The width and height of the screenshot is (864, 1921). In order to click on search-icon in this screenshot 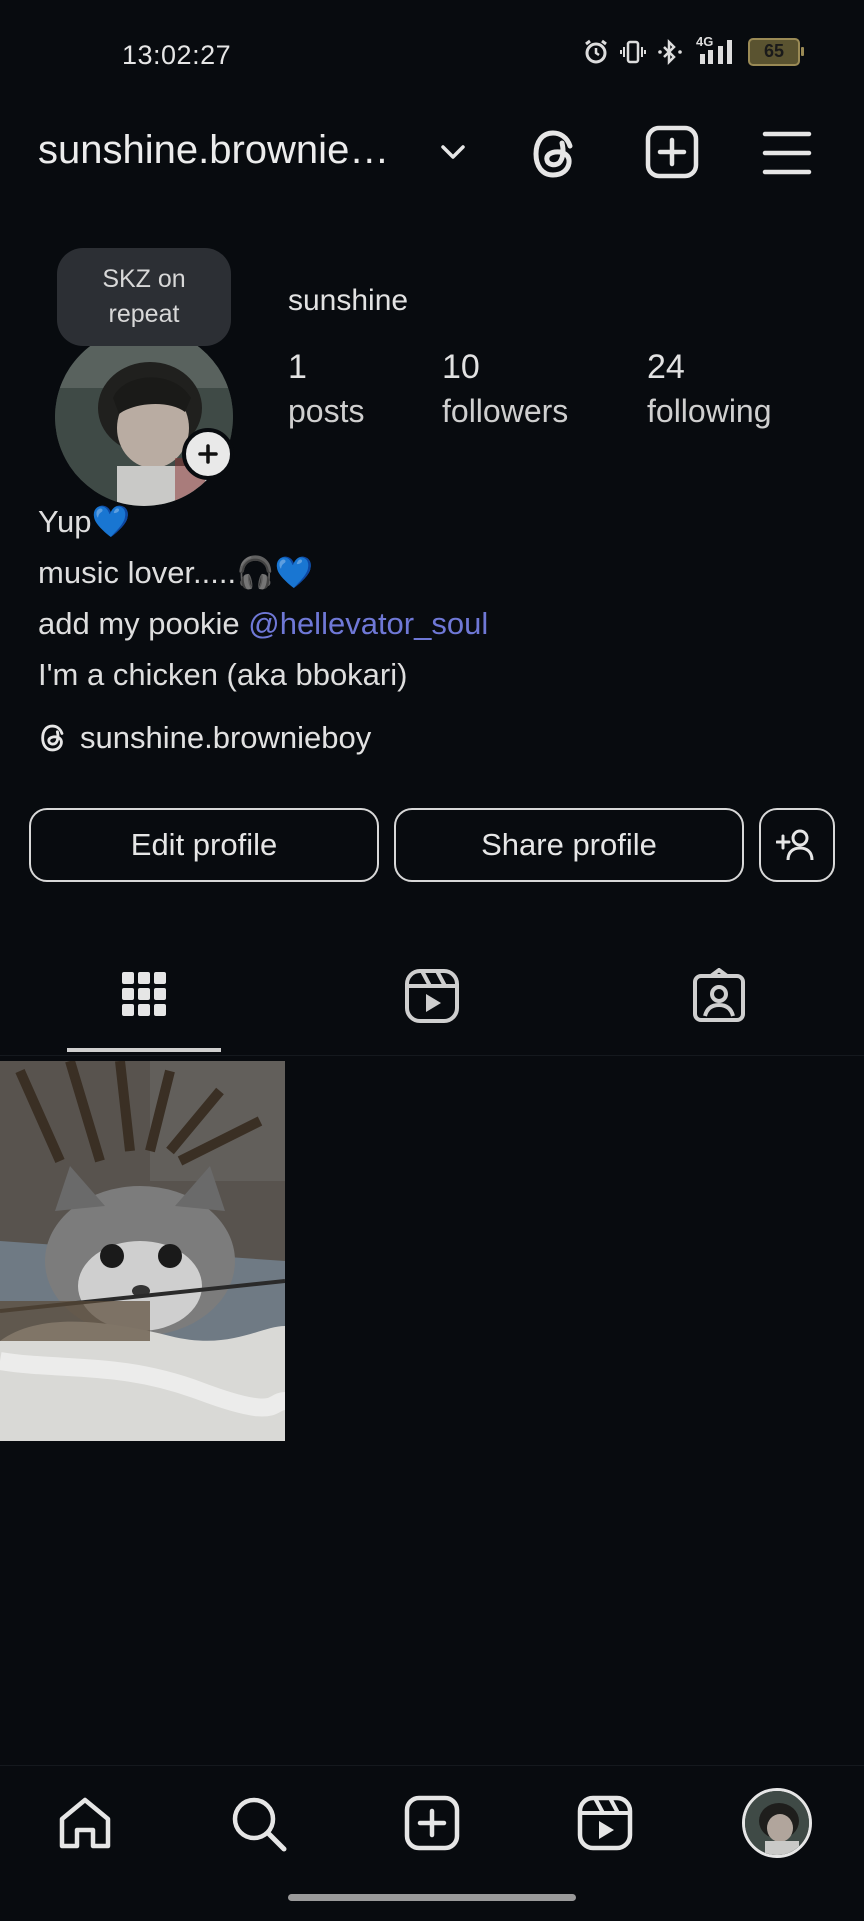, I will do `click(259, 1824)`.